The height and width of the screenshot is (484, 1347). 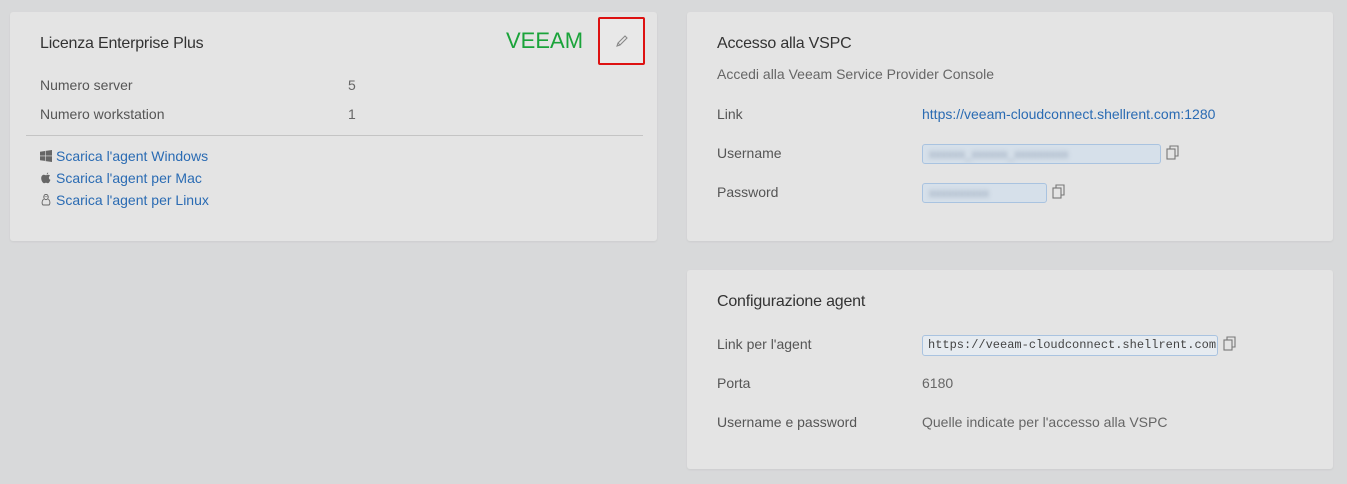 I want to click on download-linux-link: Scarica l'agent per Linux, so click(x=124, y=200).